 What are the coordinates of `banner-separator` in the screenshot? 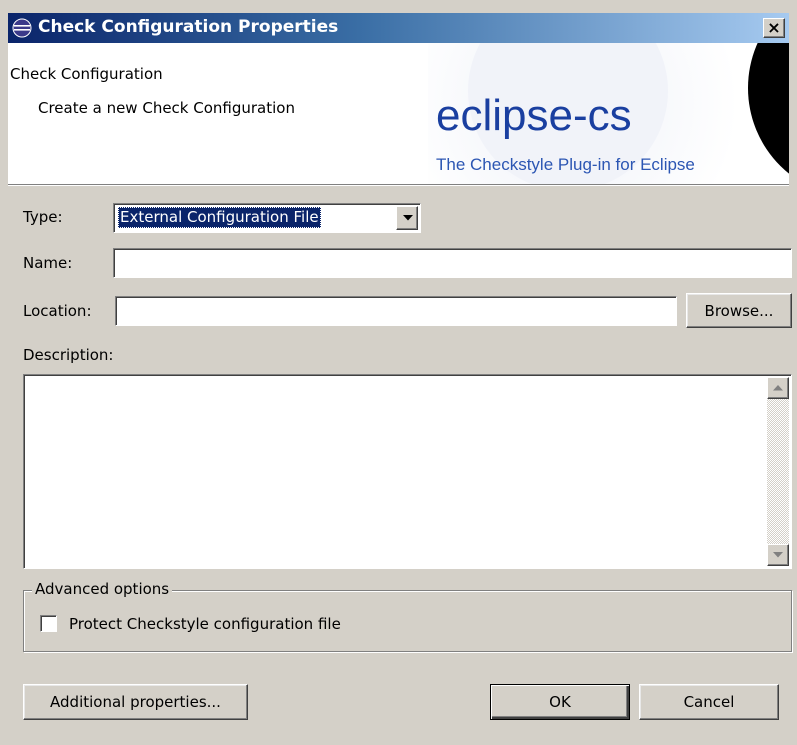 It's located at (398, 185).